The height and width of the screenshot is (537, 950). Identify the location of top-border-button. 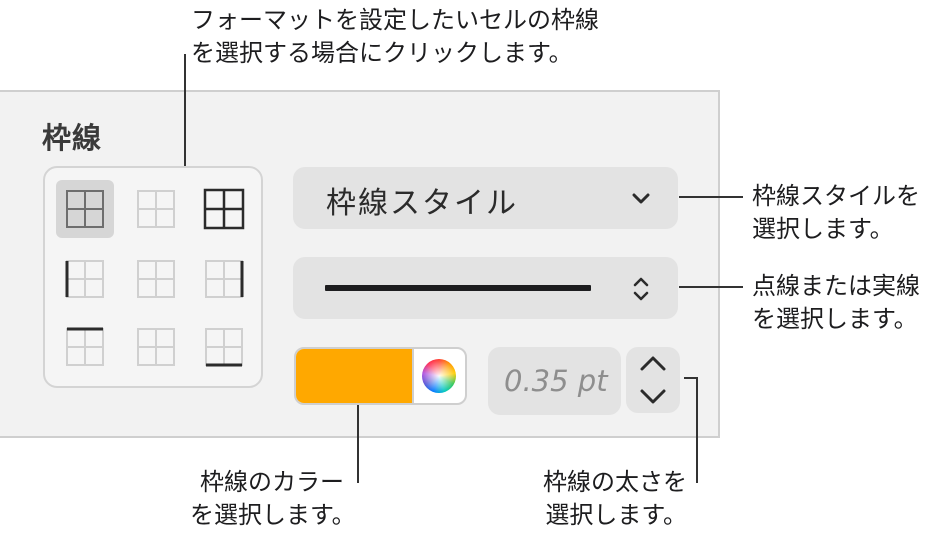
(85, 347).